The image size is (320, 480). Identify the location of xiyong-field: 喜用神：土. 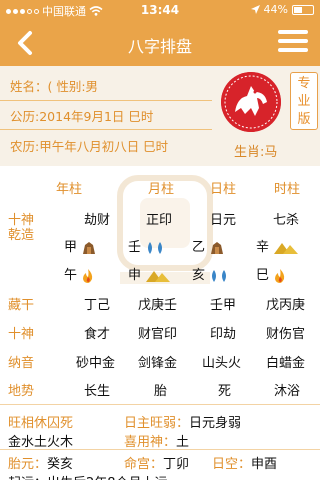
(156, 440).